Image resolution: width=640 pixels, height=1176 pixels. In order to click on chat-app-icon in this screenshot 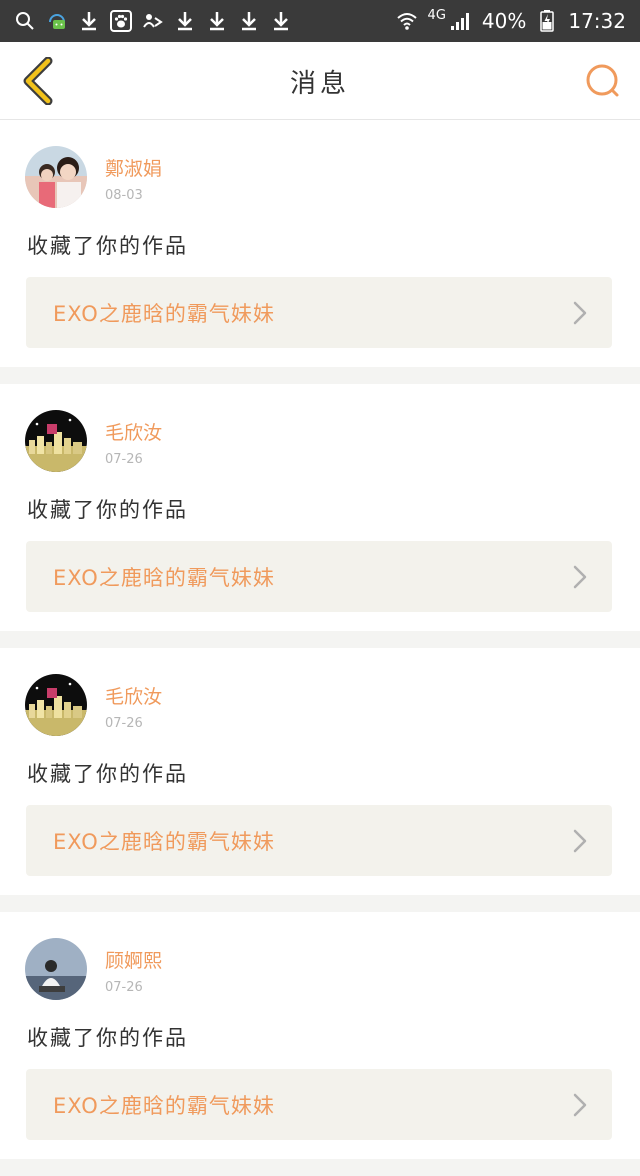, I will do `click(57, 21)`.